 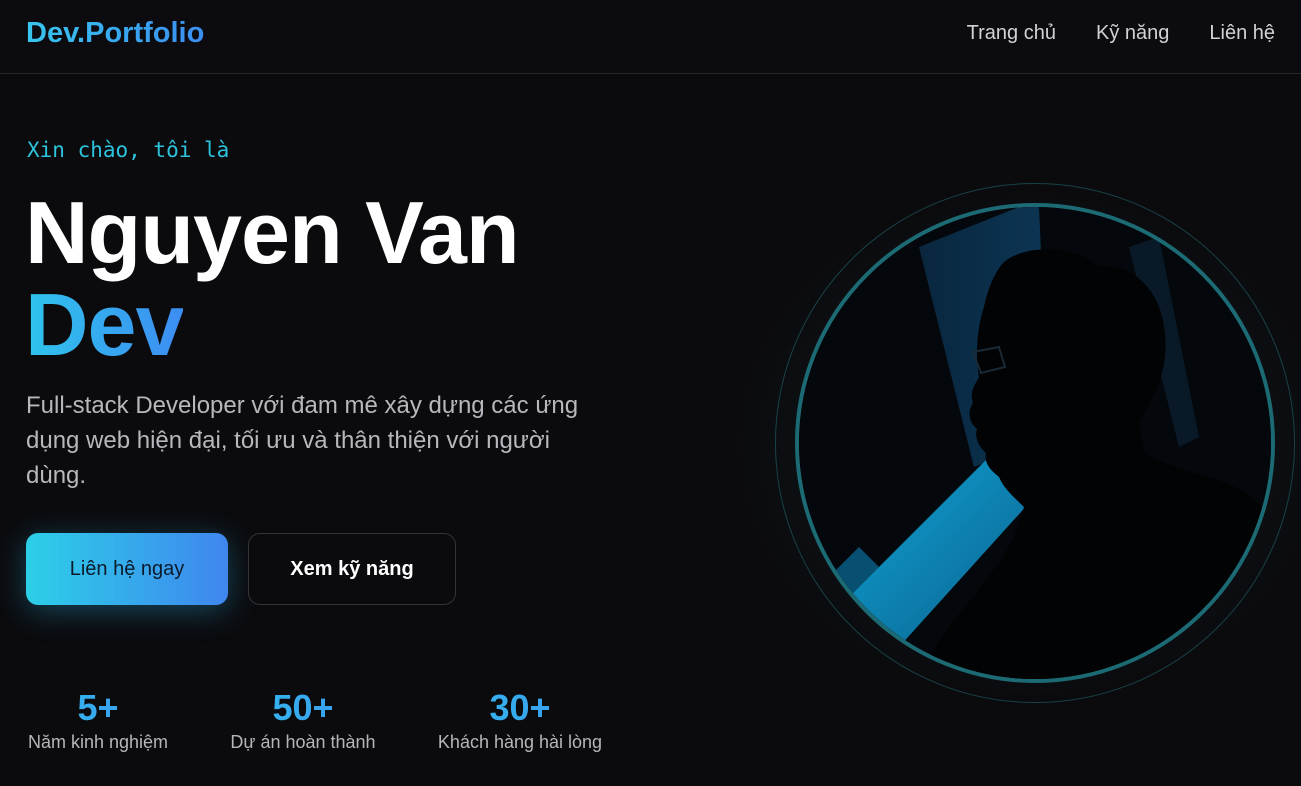 What do you see at coordinates (650, 37) in the screenshot?
I see `navbar: Dev.Portfolio Trang chủ Kỹ năng Liên hệ` at bounding box center [650, 37].